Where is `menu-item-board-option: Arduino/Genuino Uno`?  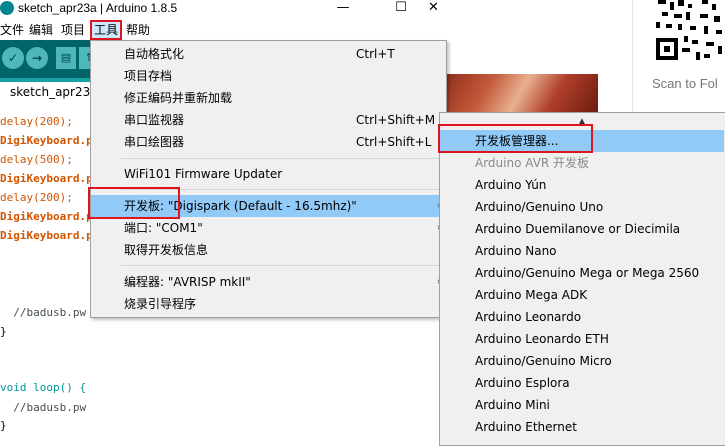 menu-item-board-option: Arduino/Genuino Uno is located at coordinates (582, 207).